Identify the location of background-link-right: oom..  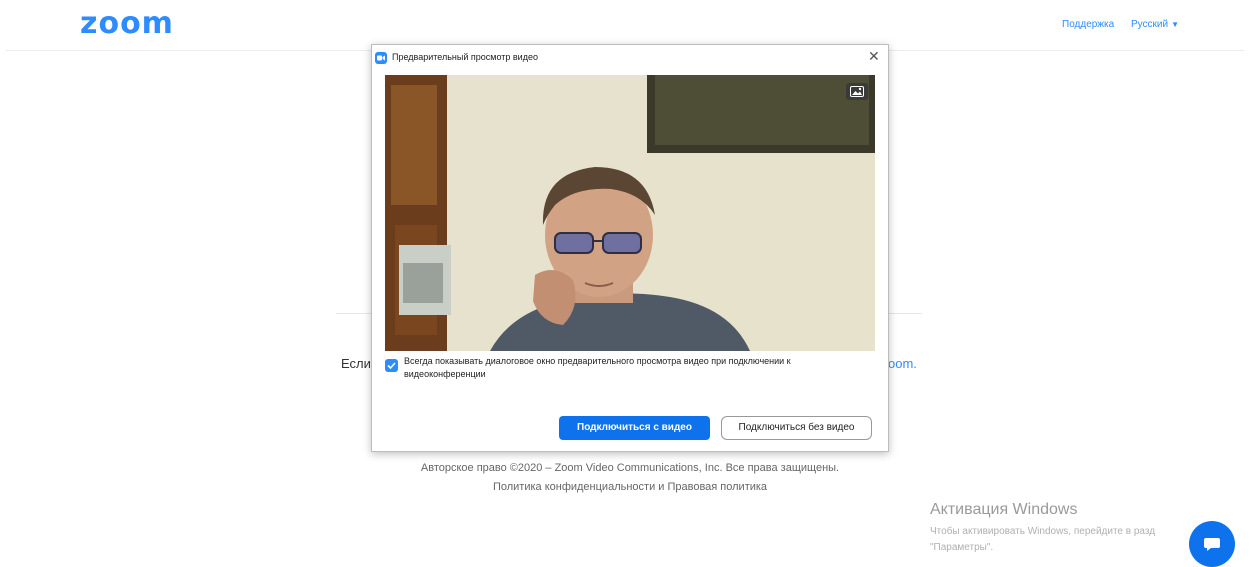
(902, 363).